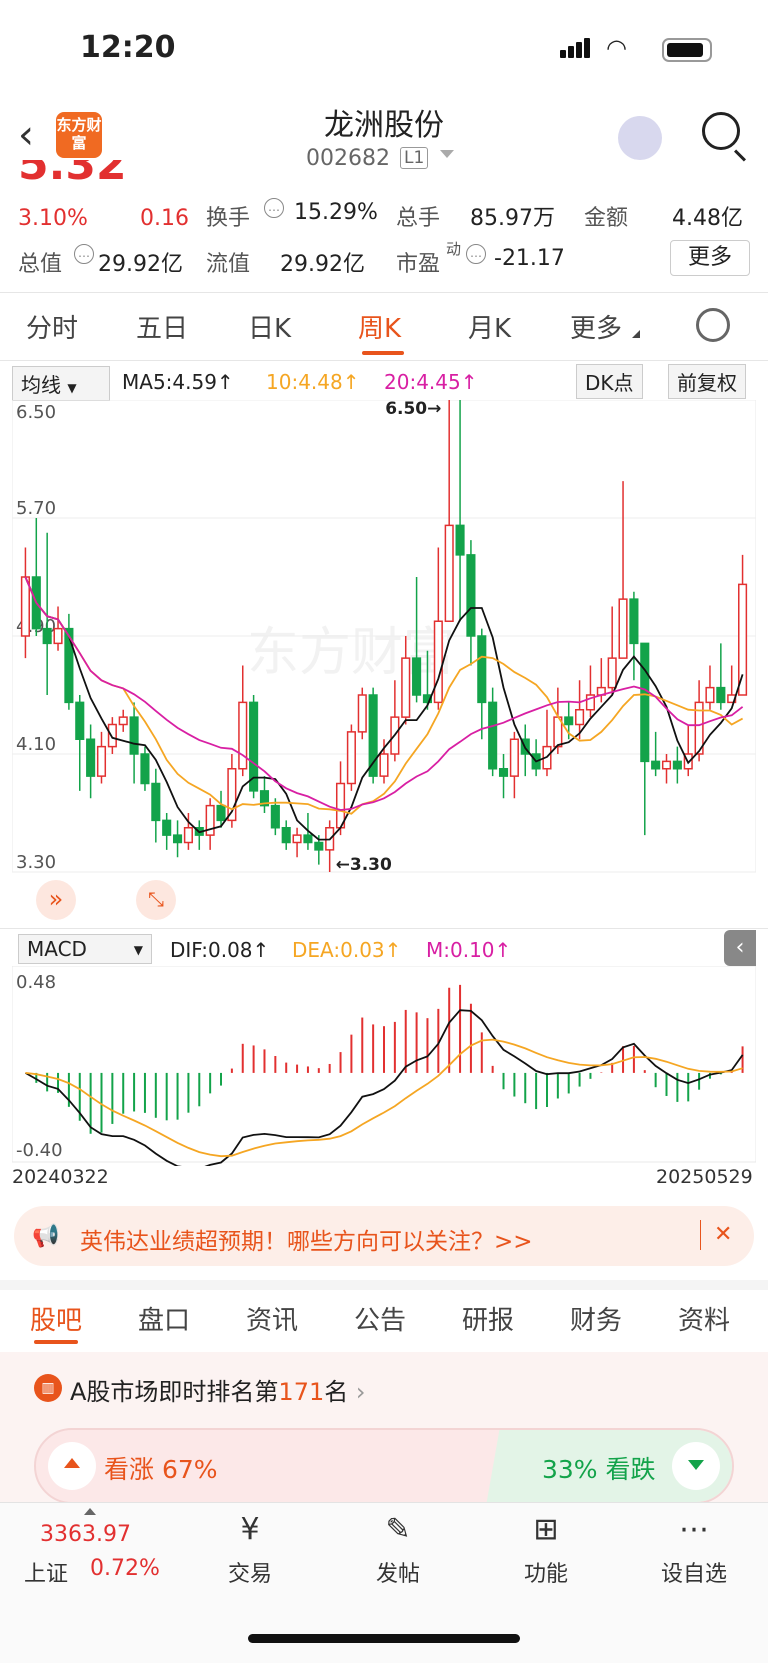  I want to click on turnover-label: 换手, so click(228, 218).